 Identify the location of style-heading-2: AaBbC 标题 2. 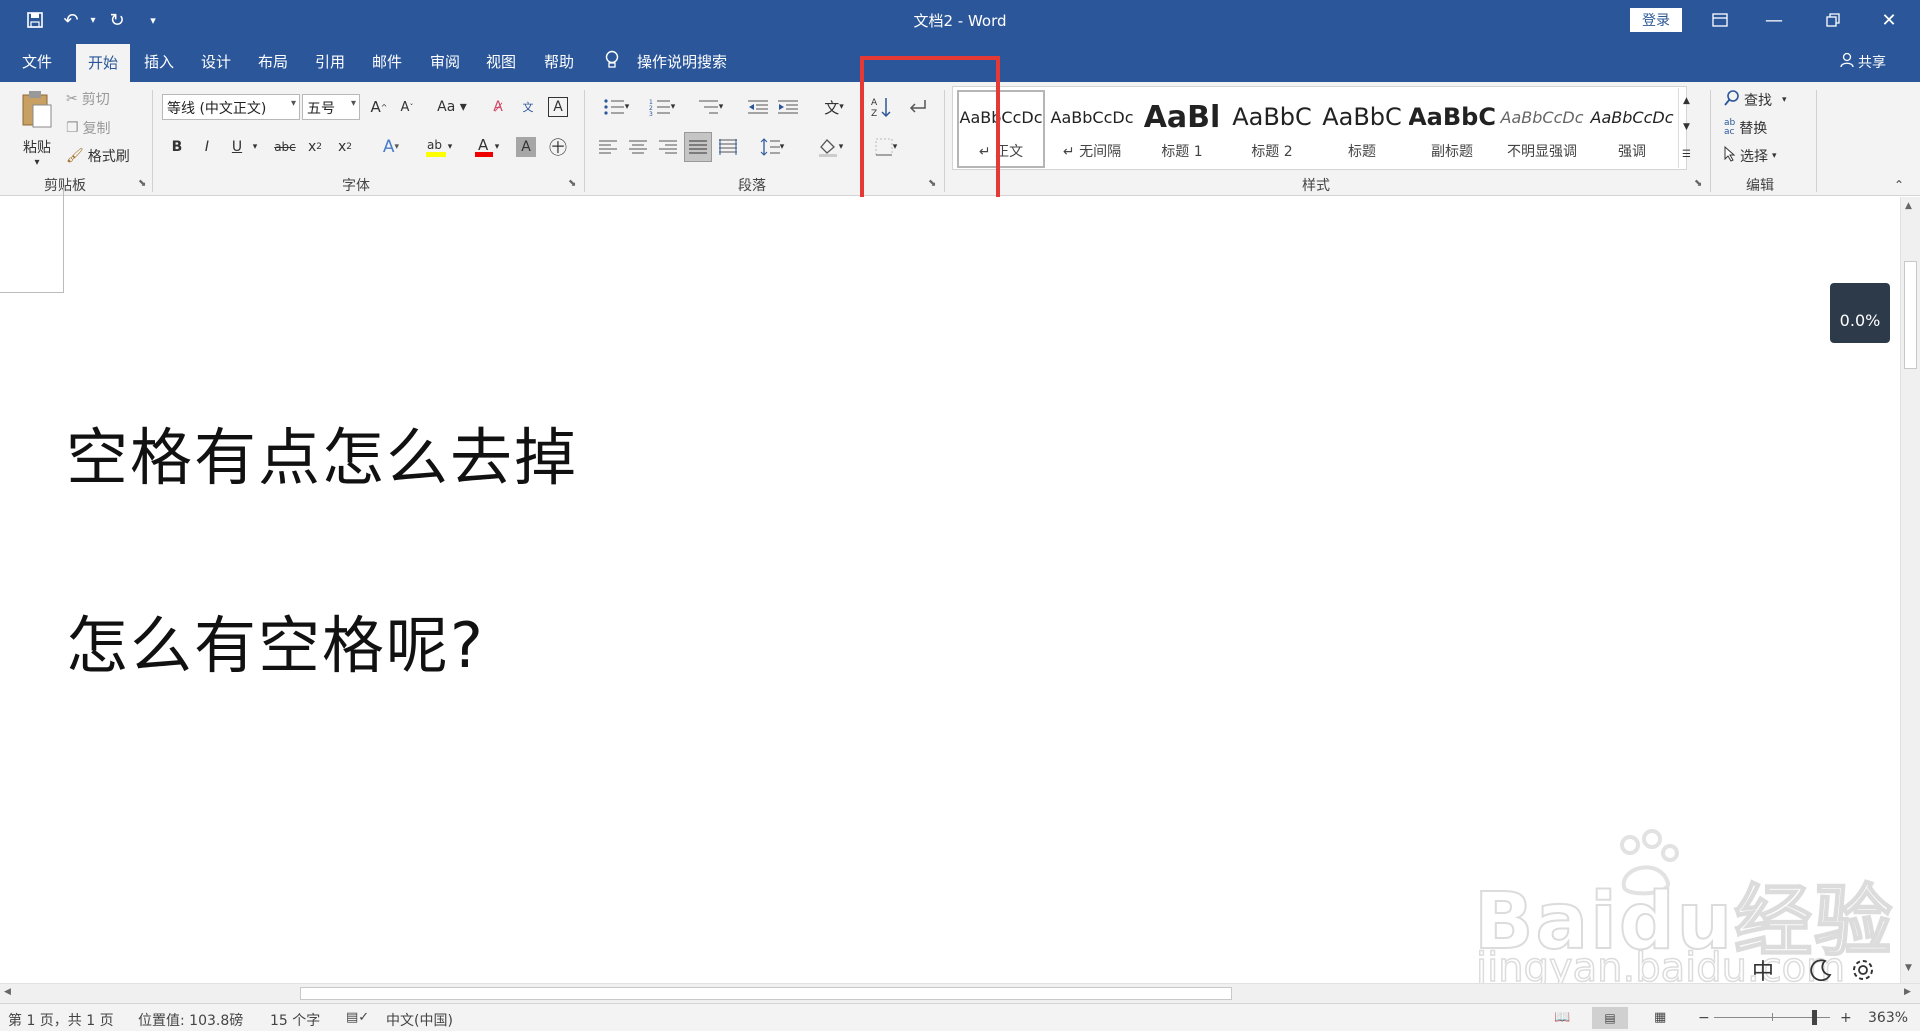
(1272, 129).